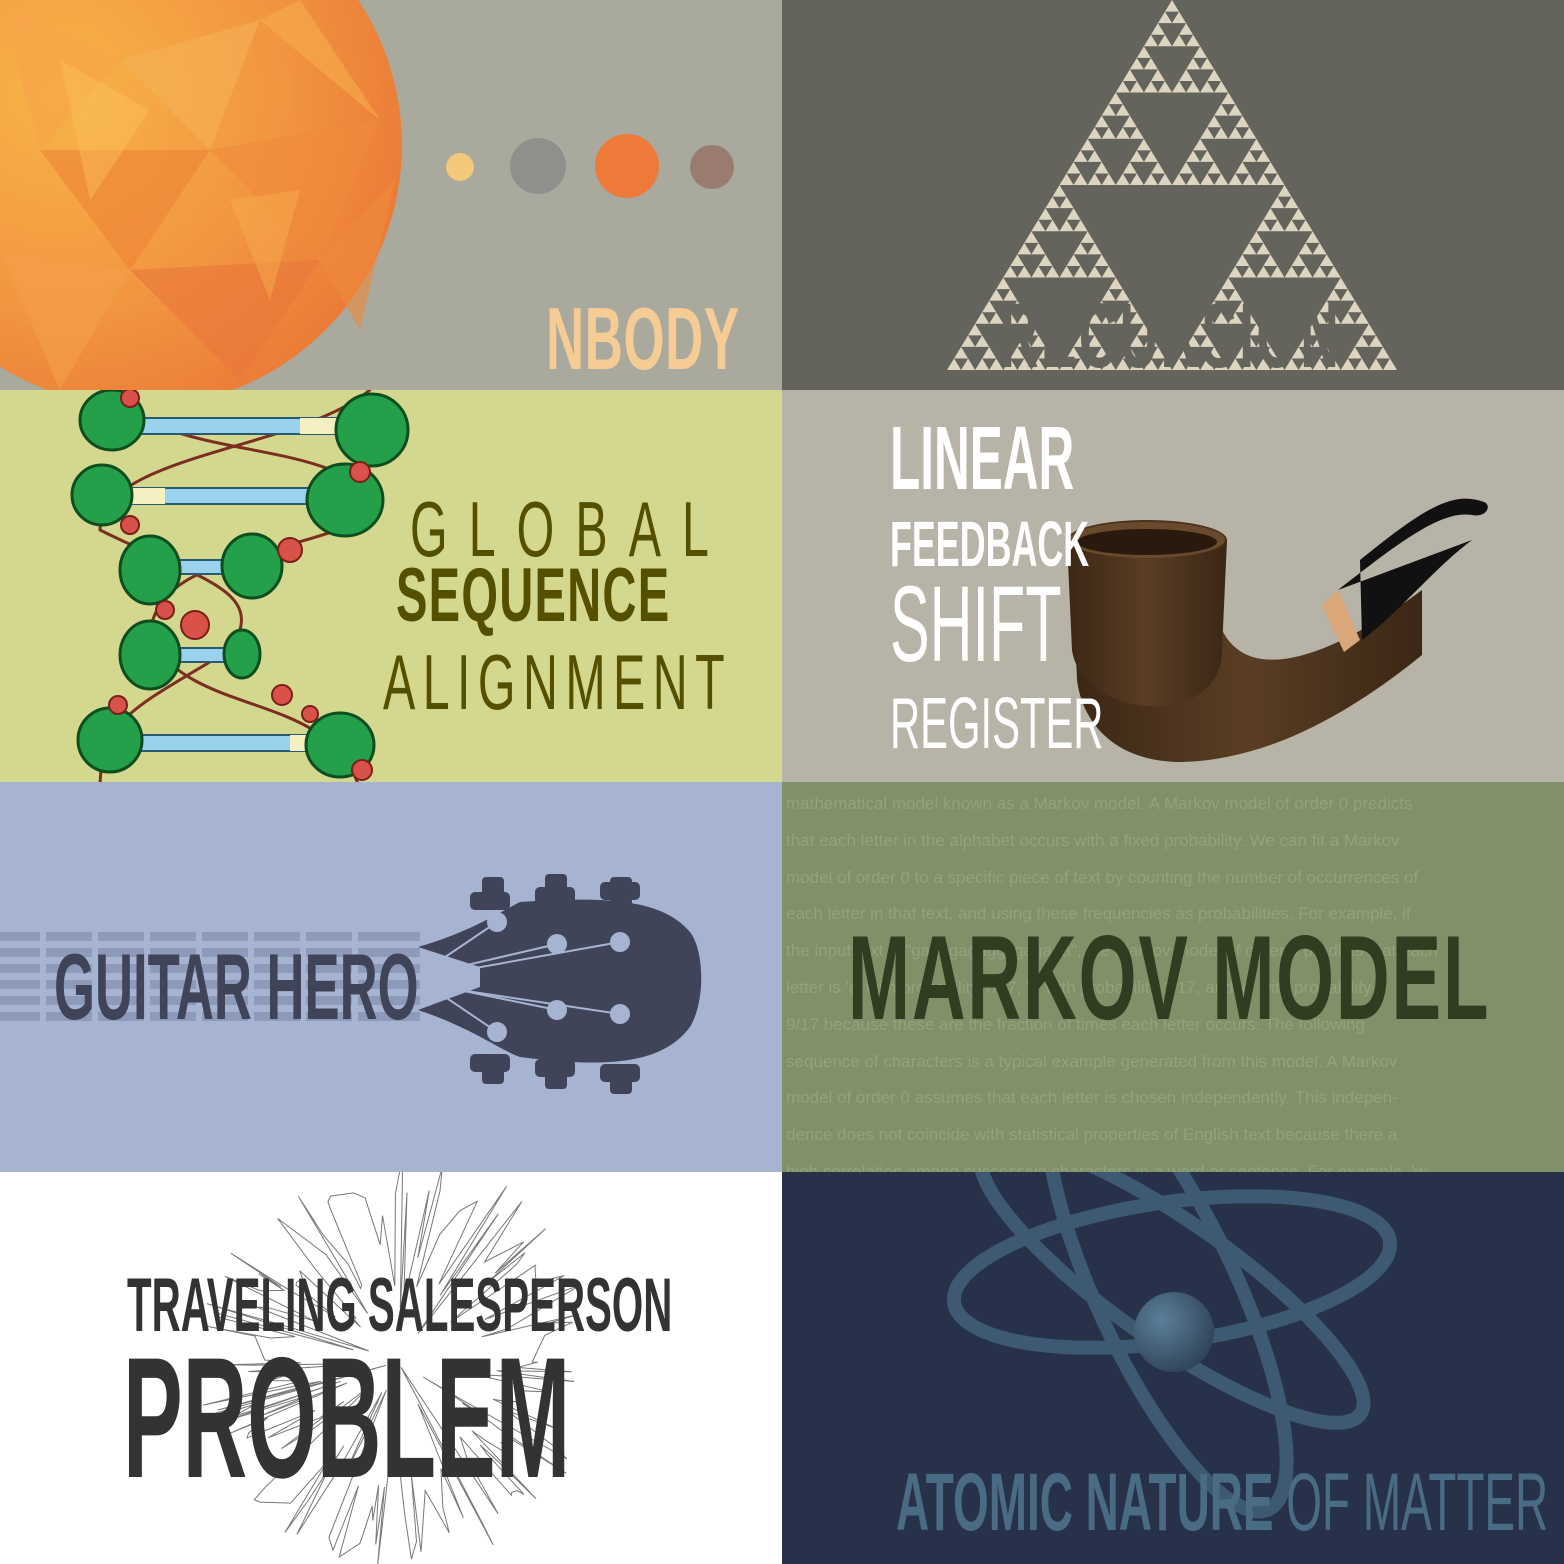 The width and height of the screenshot is (1564, 1564). What do you see at coordinates (997, 724) in the screenshot?
I see `lfsr-line4: REGISTER` at bounding box center [997, 724].